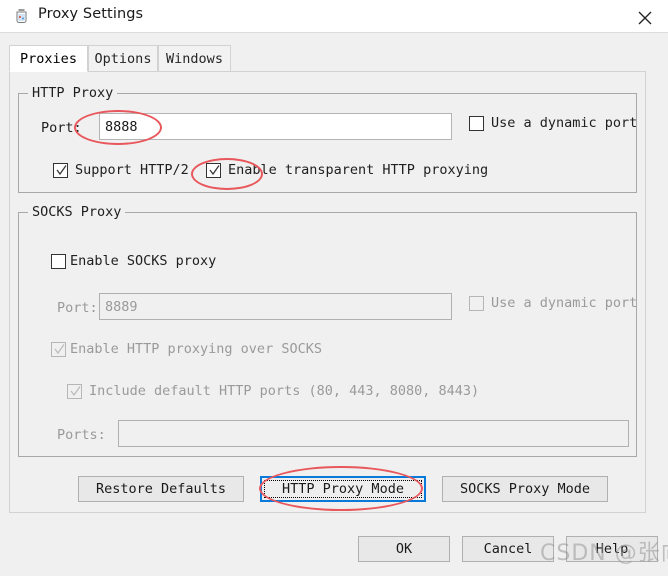  I want to click on ok-label: OK, so click(404, 549).